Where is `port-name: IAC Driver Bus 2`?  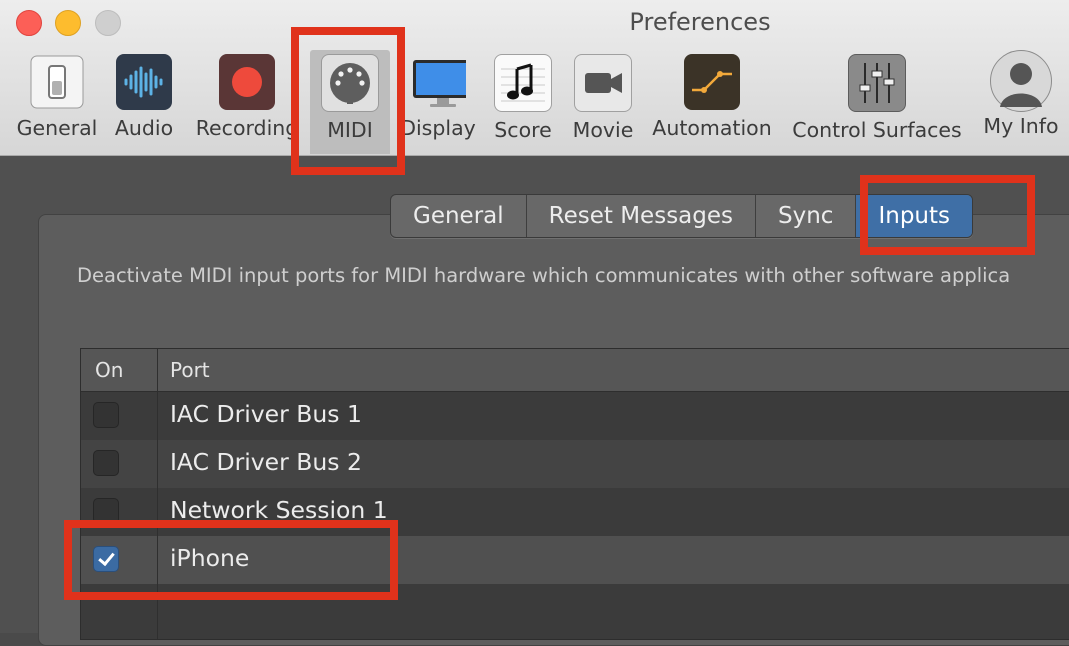
port-name: IAC Driver Bus 2 is located at coordinates (266, 462).